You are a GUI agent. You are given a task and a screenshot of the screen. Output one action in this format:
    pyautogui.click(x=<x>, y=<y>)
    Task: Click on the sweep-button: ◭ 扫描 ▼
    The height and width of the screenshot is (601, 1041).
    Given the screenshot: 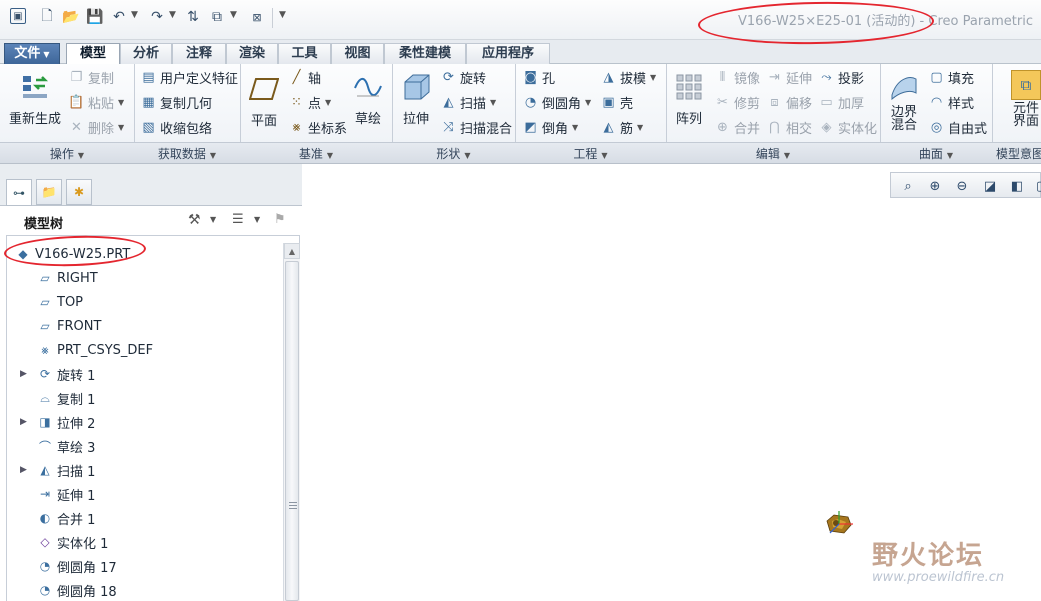 What is the action you would take?
    pyautogui.click(x=468, y=102)
    